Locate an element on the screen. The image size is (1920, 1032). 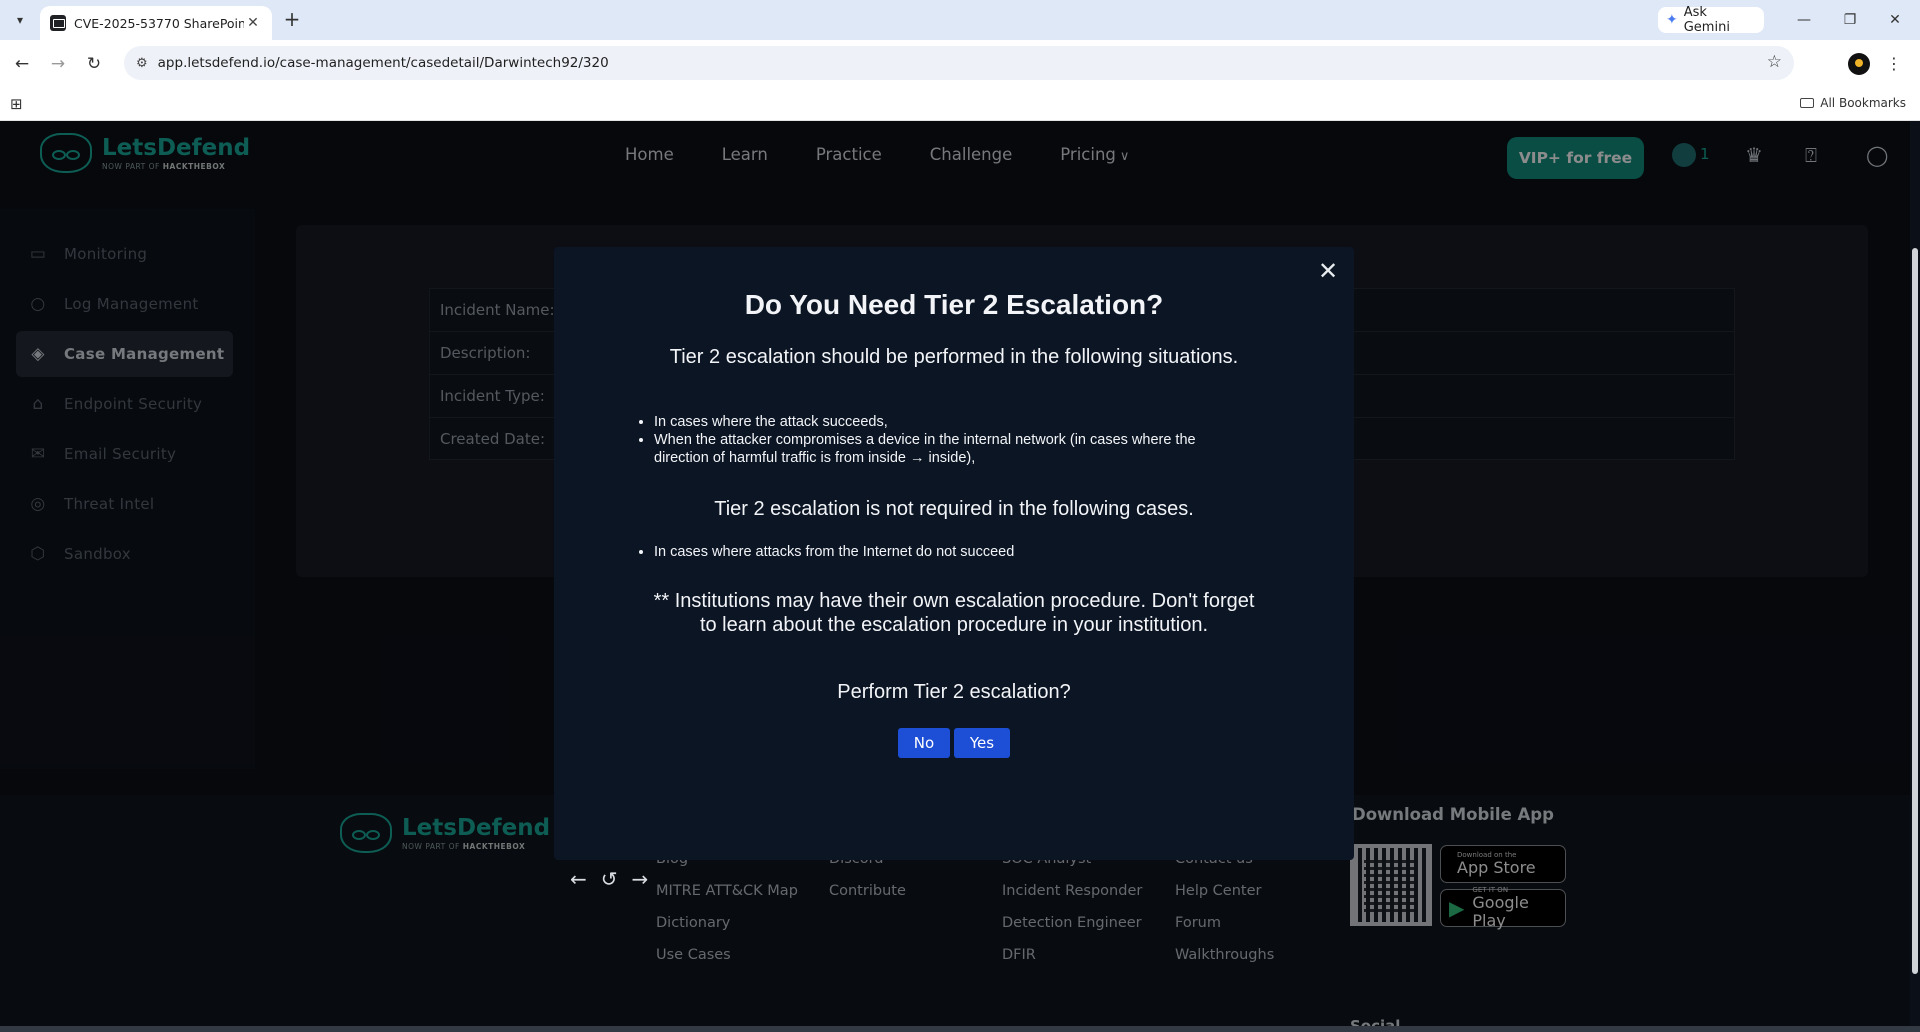
window-close-icon: ✕ is located at coordinates (1895, 20).